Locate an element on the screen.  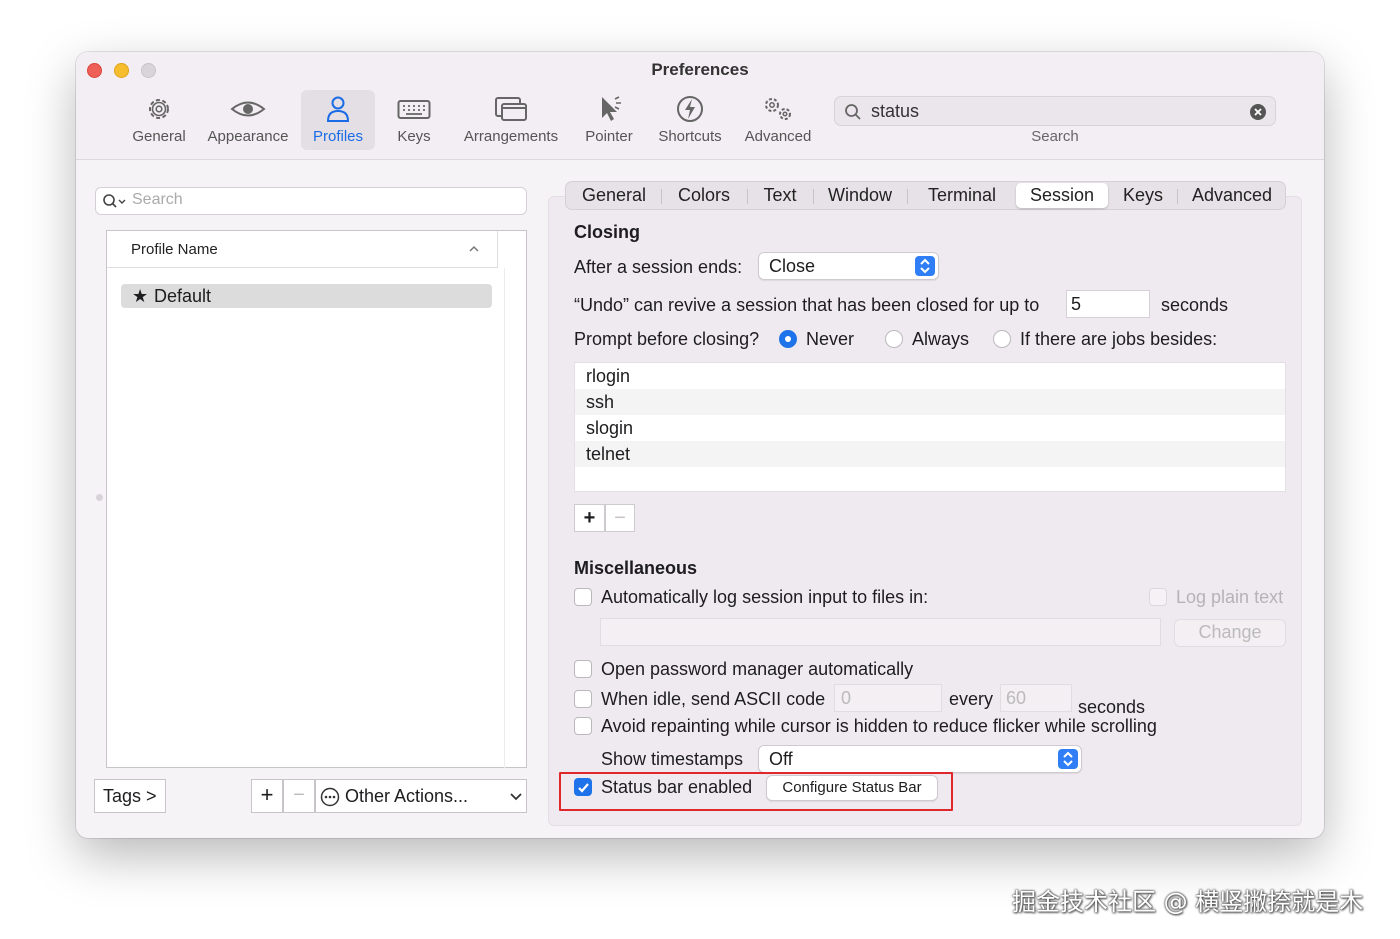
avoid-repaint-checkbox is located at coordinates (583, 726).